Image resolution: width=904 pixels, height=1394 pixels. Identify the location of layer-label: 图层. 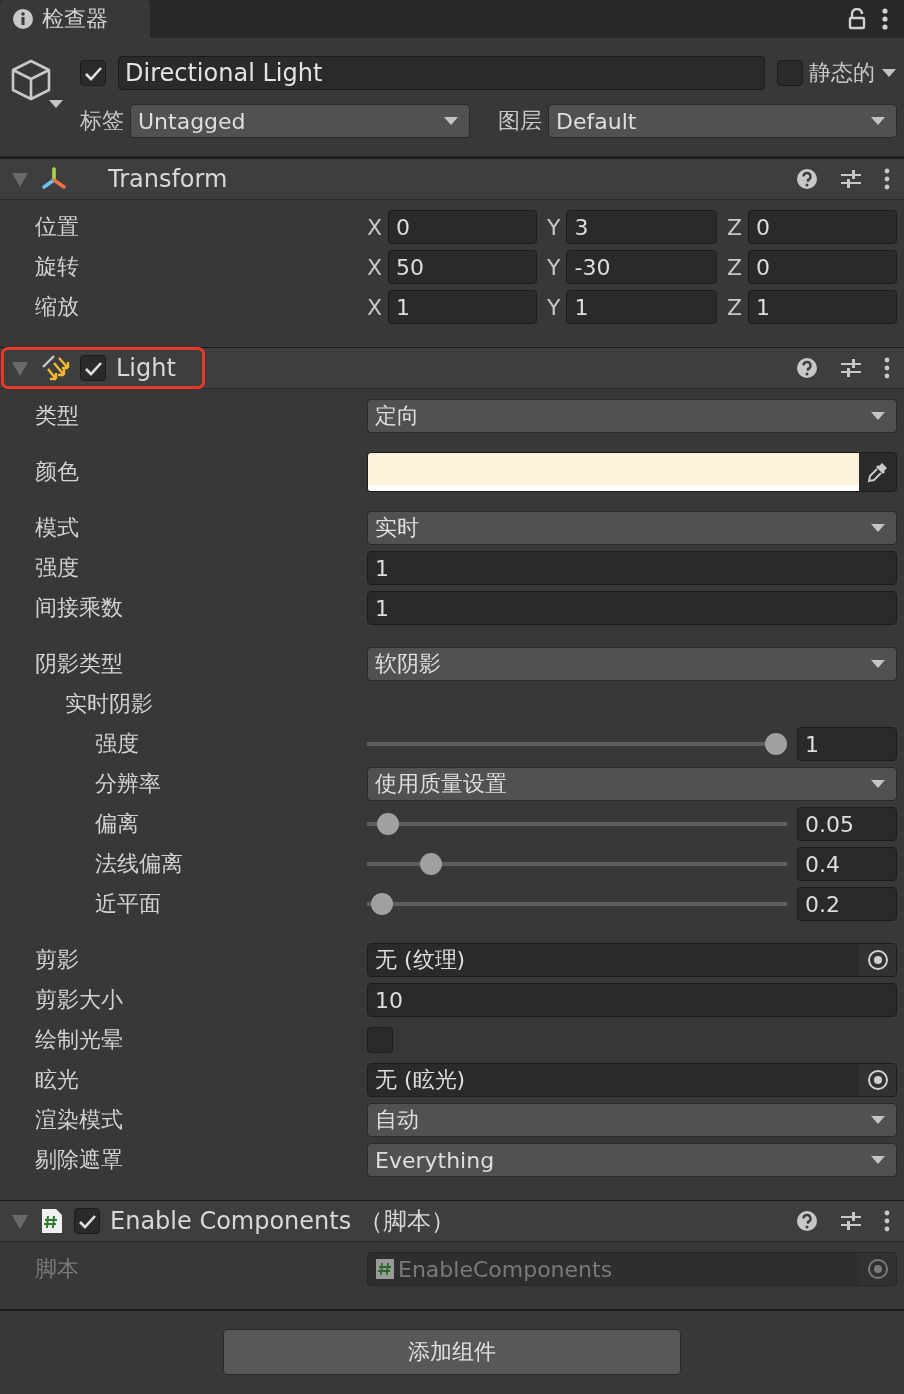
(520, 121).